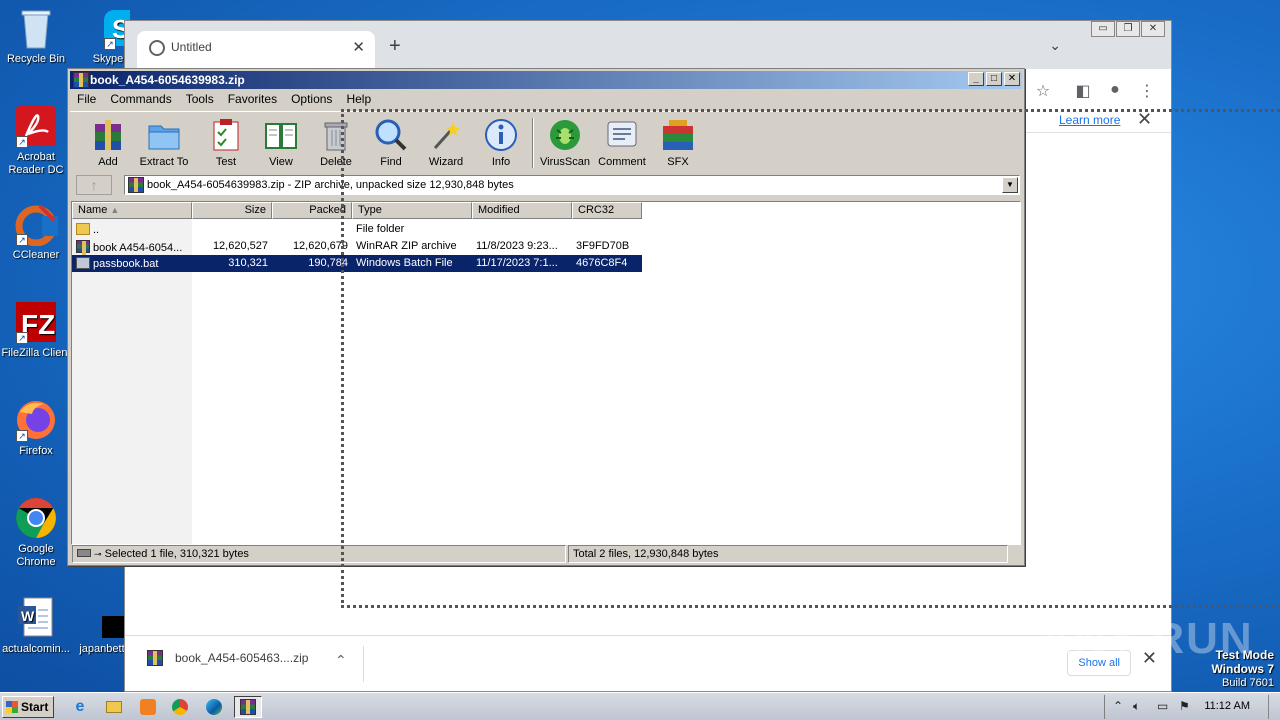 Image resolution: width=1280 pixels, height=720 pixels. I want to click on chrome-tab: Untitled ✕, so click(256, 50).